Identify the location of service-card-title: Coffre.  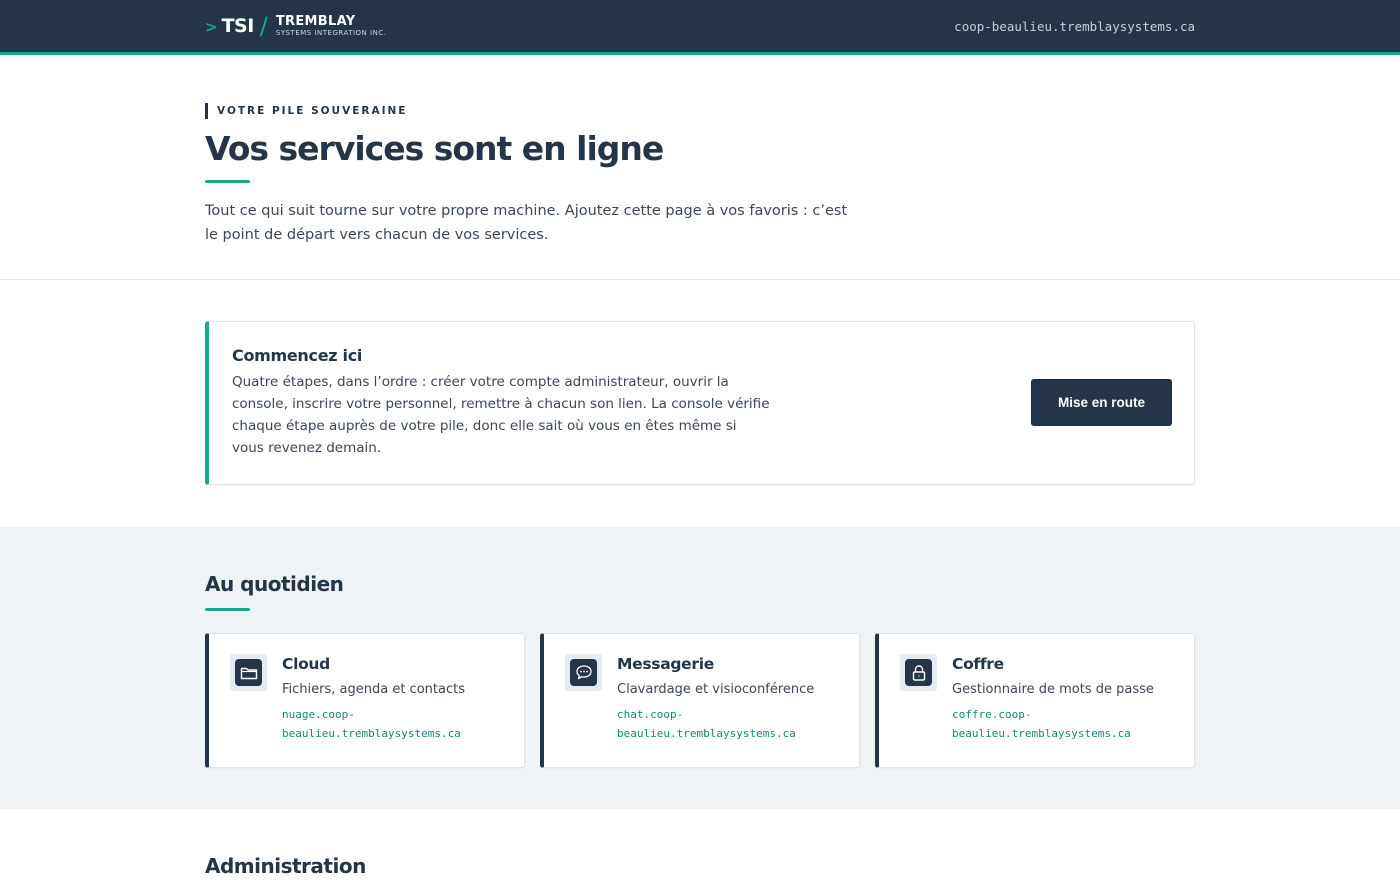
(978, 664).